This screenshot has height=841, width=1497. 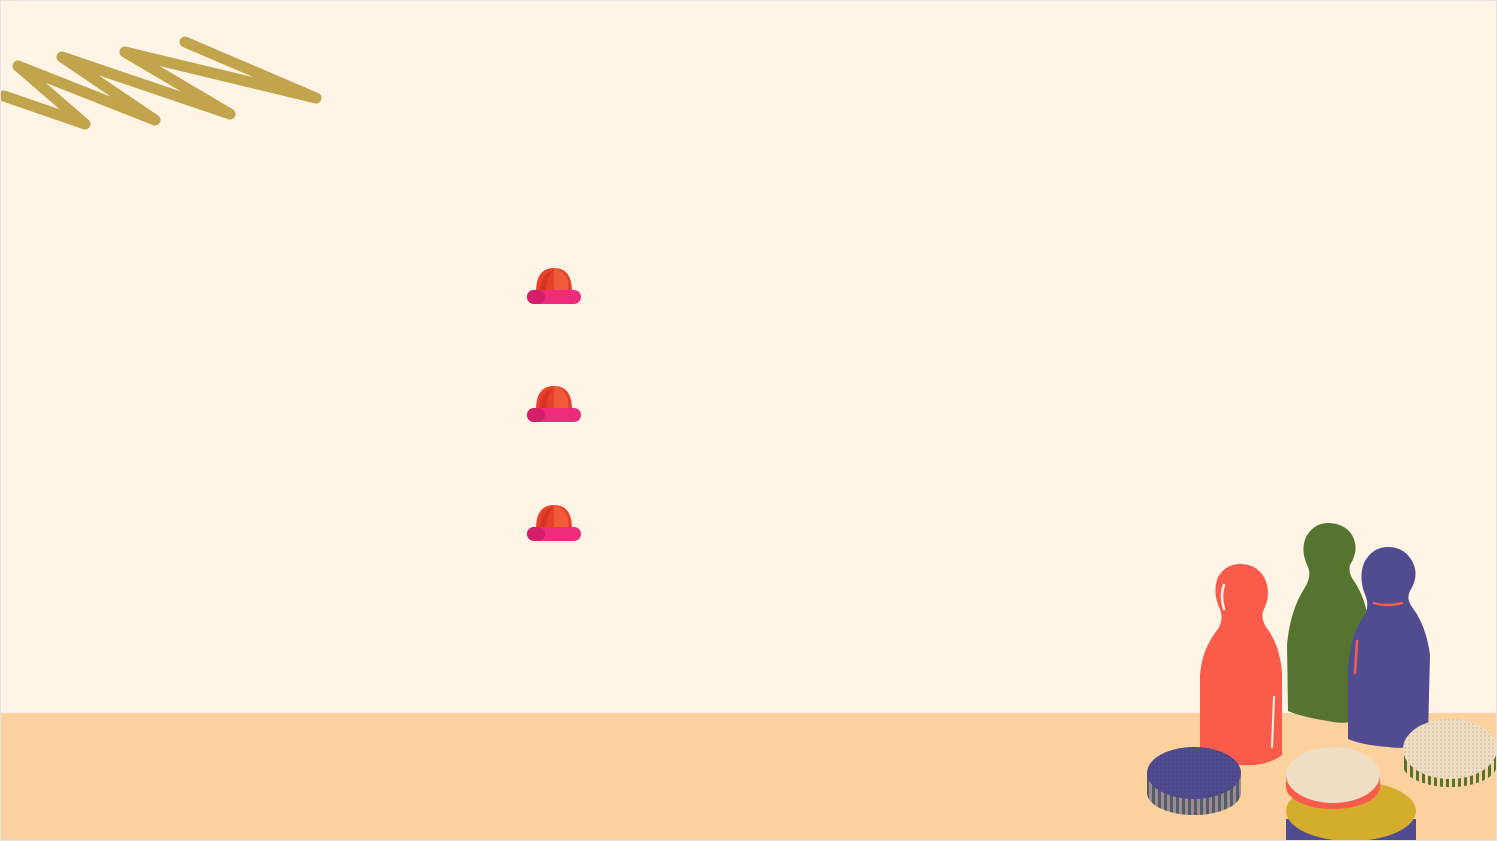 What do you see at coordinates (1351, 794) in the screenshot?
I see `chip-stack` at bounding box center [1351, 794].